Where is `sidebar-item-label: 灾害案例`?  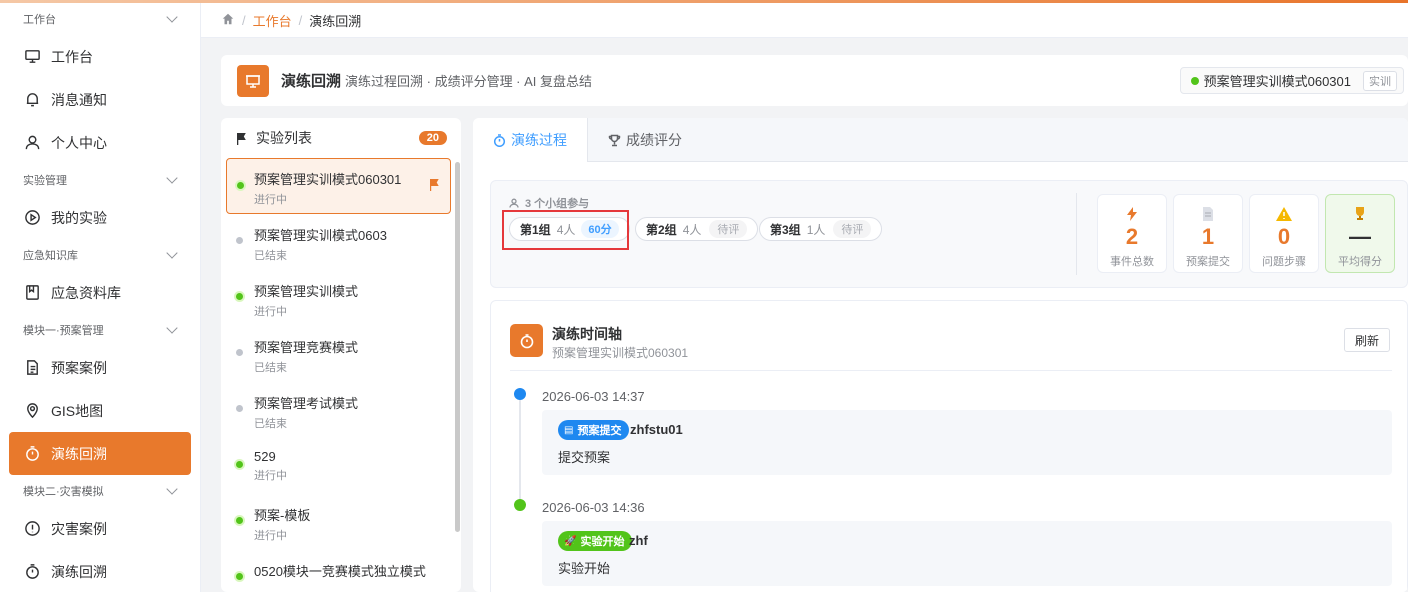 sidebar-item-label: 灾害案例 is located at coordinates (79, 528).